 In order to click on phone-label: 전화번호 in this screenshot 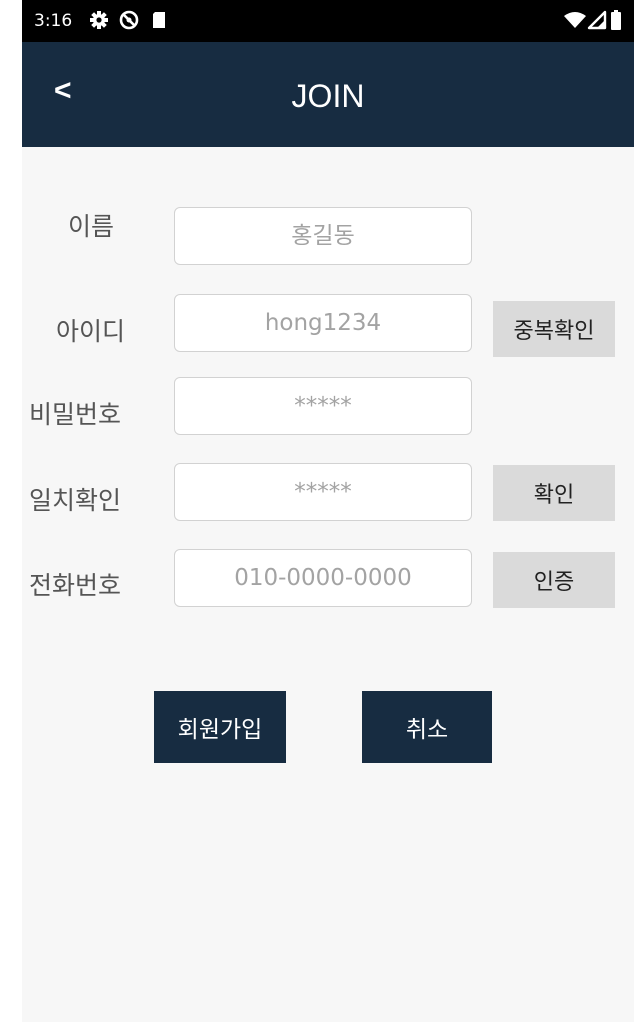, I will do `click(75, 585)`.